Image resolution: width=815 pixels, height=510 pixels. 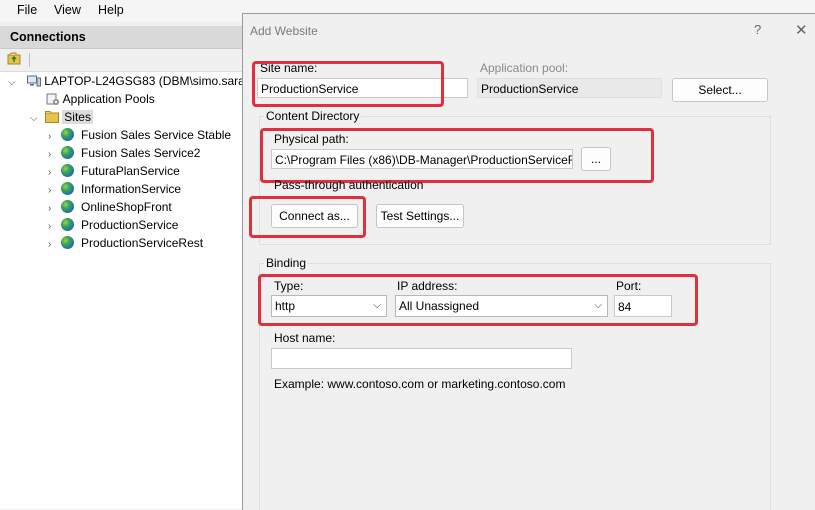 What do you see at coordinates (67, 10) in the screenshot?
I see `menu-view: View` at bounding box center [67, 10].